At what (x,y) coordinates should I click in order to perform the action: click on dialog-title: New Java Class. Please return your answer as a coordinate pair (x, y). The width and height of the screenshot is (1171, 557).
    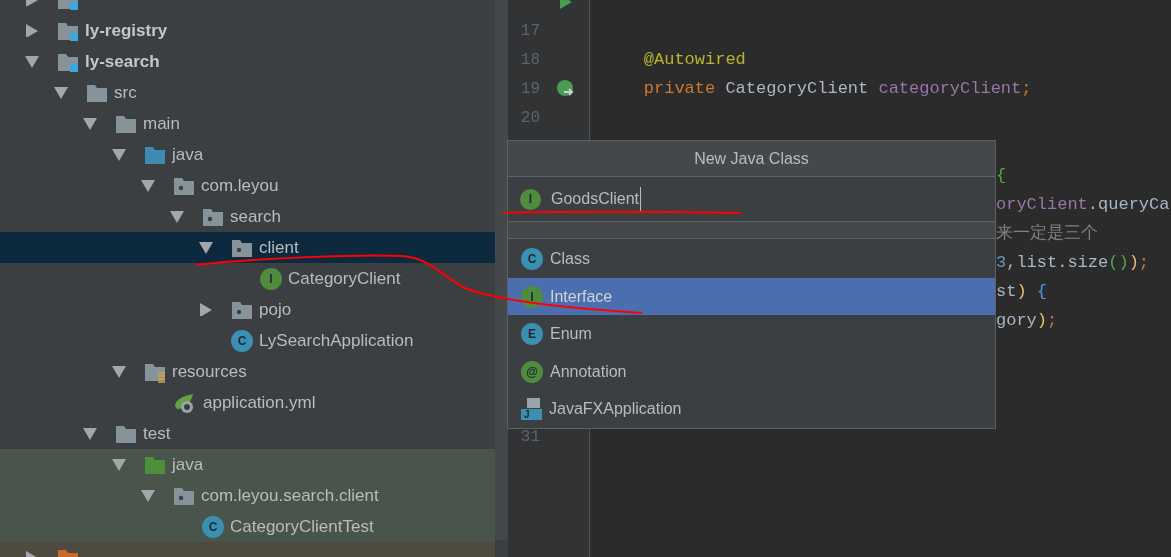
    Looking at the image, I should click on (751, 159).